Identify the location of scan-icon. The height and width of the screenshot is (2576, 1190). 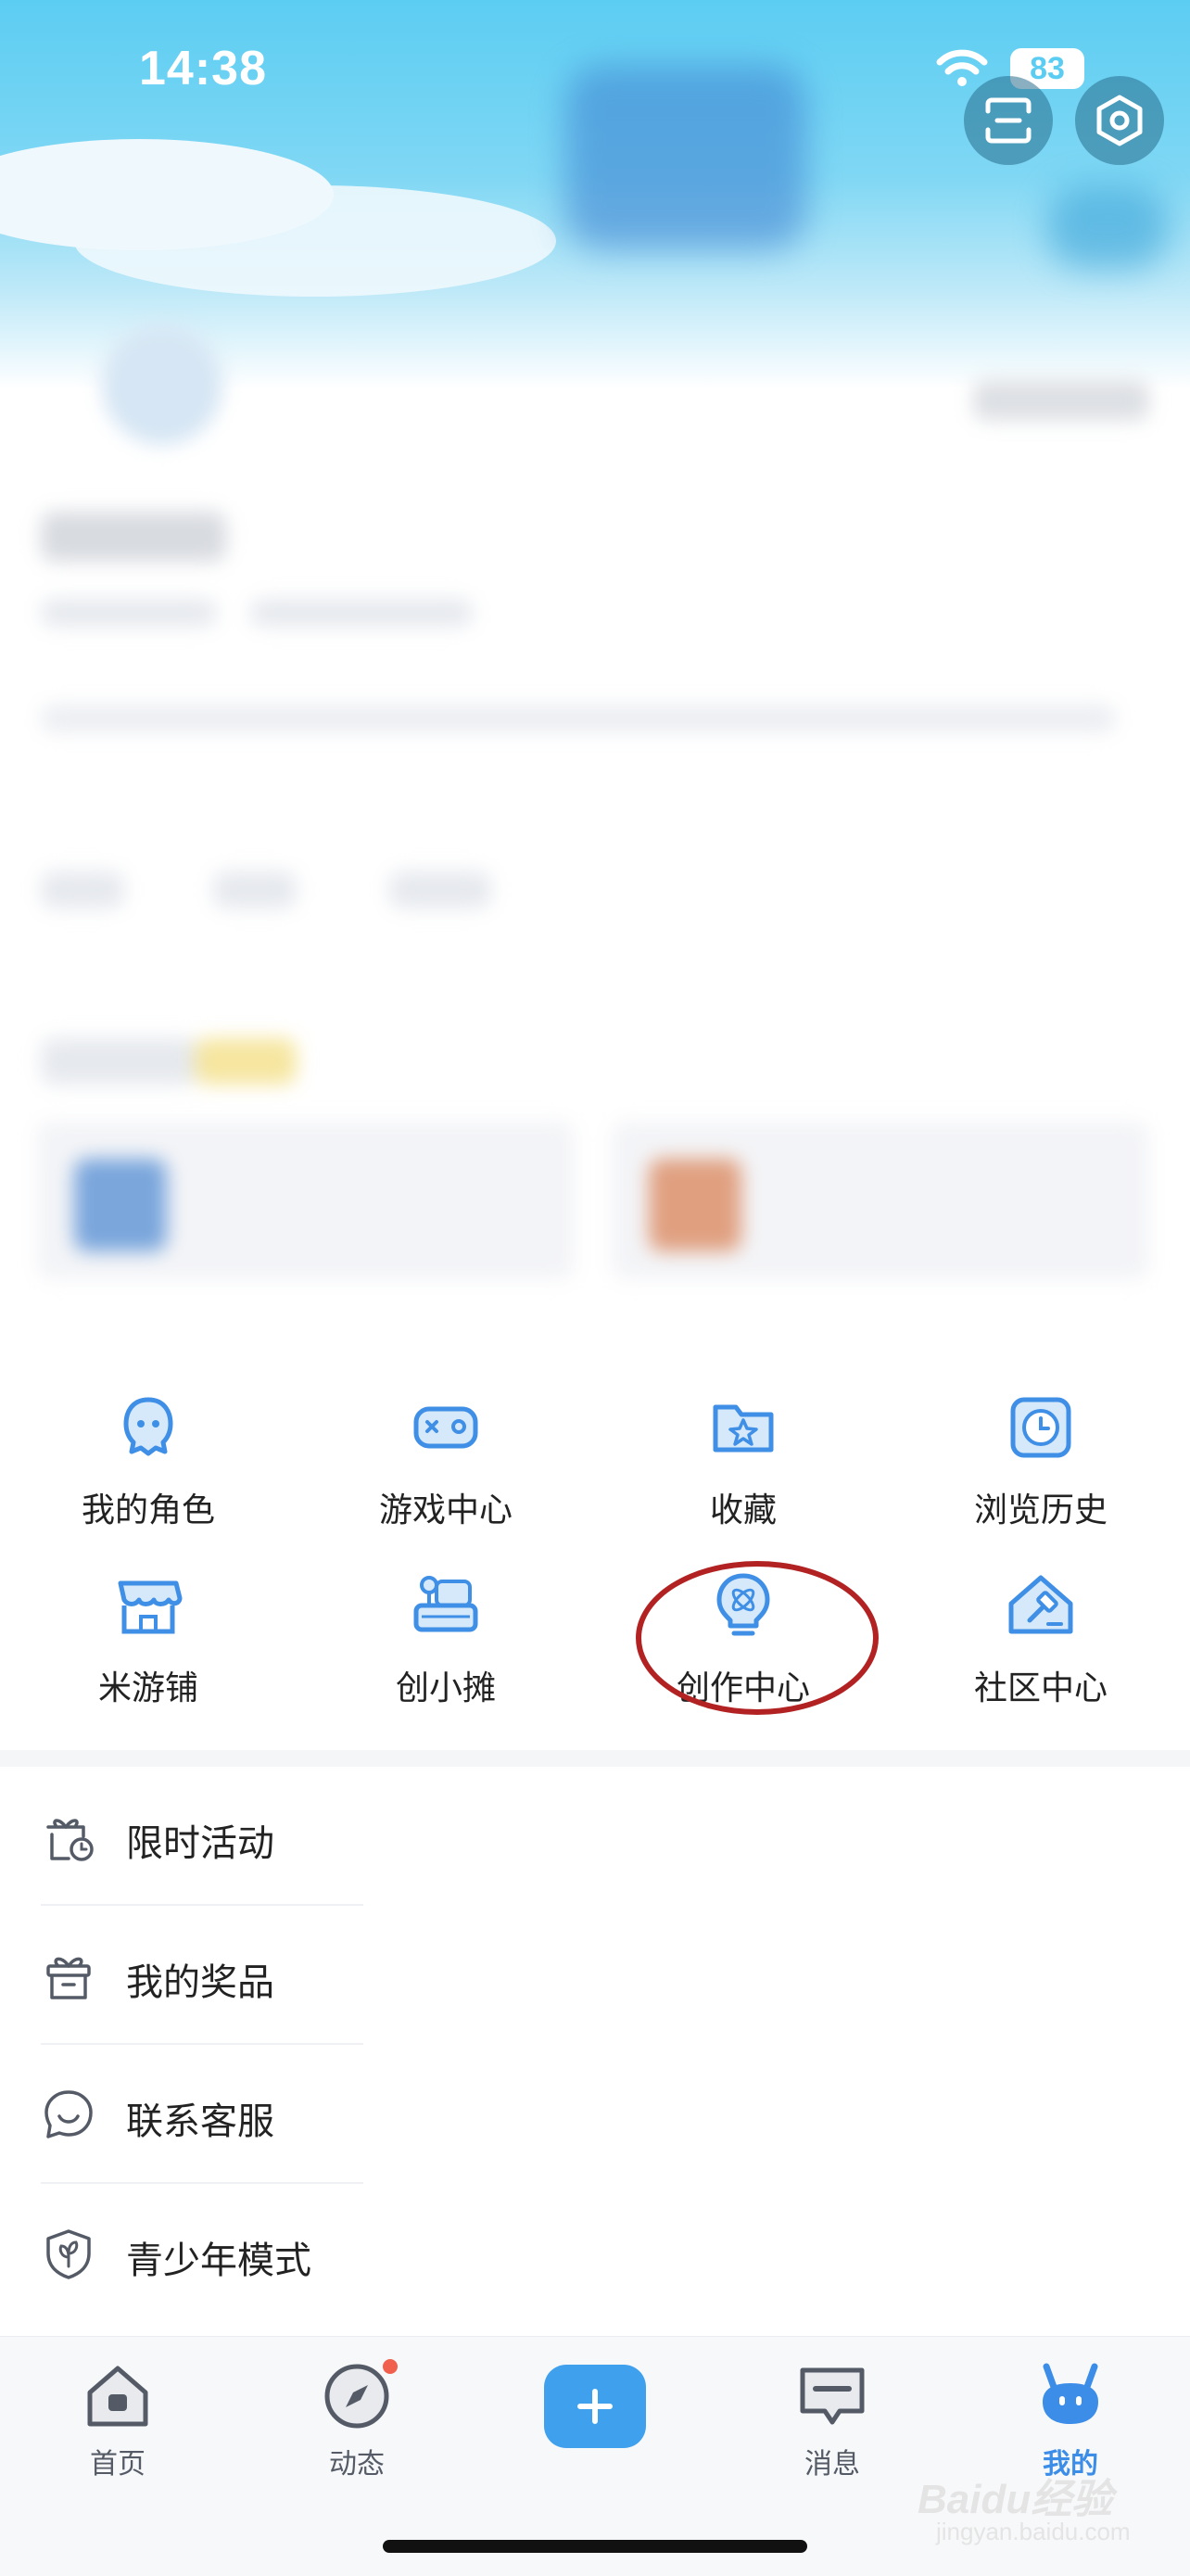
(1008, 120).